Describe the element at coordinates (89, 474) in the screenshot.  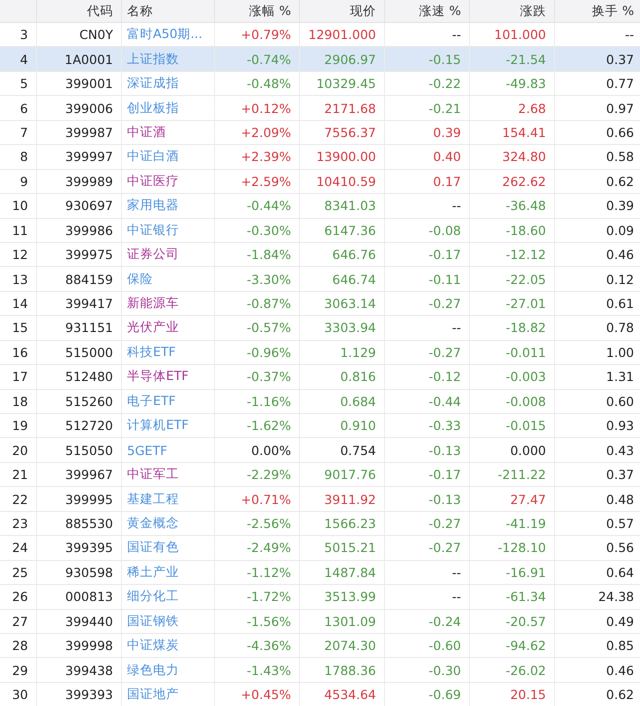
I see `stock-code: 399967` at that location.